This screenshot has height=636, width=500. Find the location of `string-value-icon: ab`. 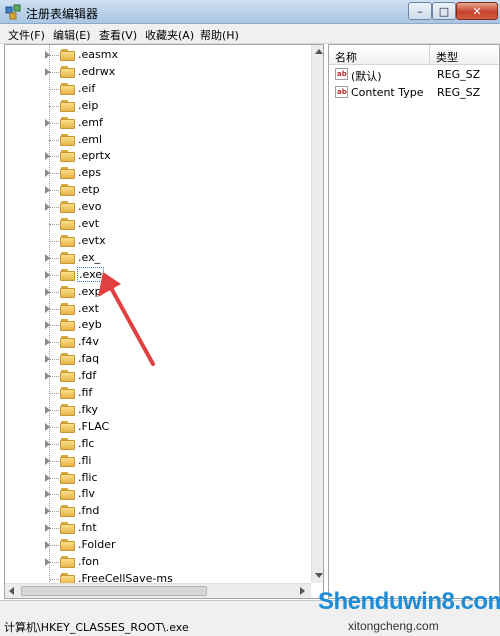

string-value-icon: ab is located at coordinates (341, 92).